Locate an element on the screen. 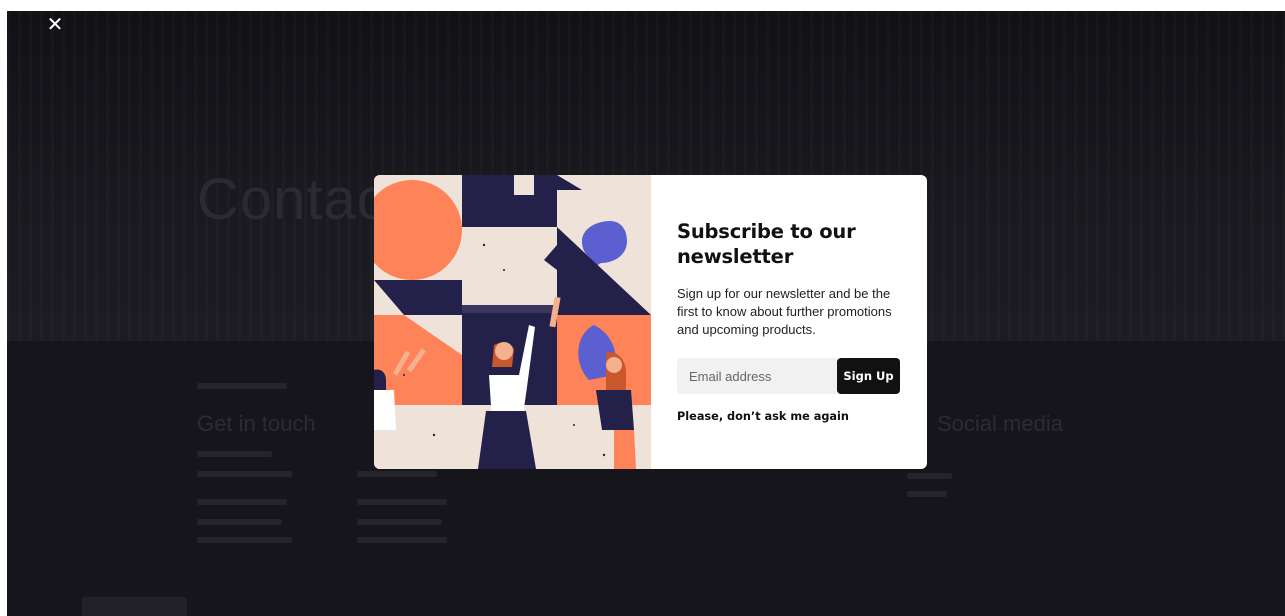 This screenshot has height=616, width=1285. background-section-title-right: Social media is located at coordinates (1000, 423).